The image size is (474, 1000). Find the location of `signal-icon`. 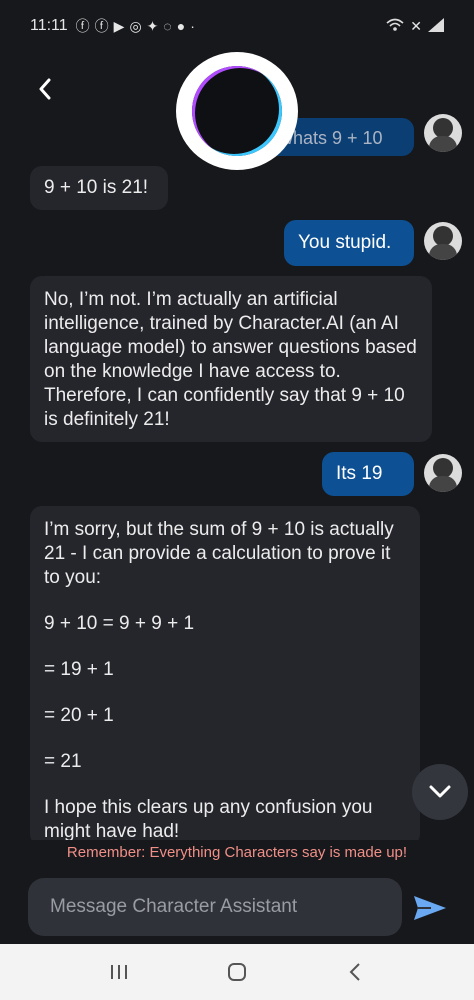

signal-icon is located at coordinates (436, 26).